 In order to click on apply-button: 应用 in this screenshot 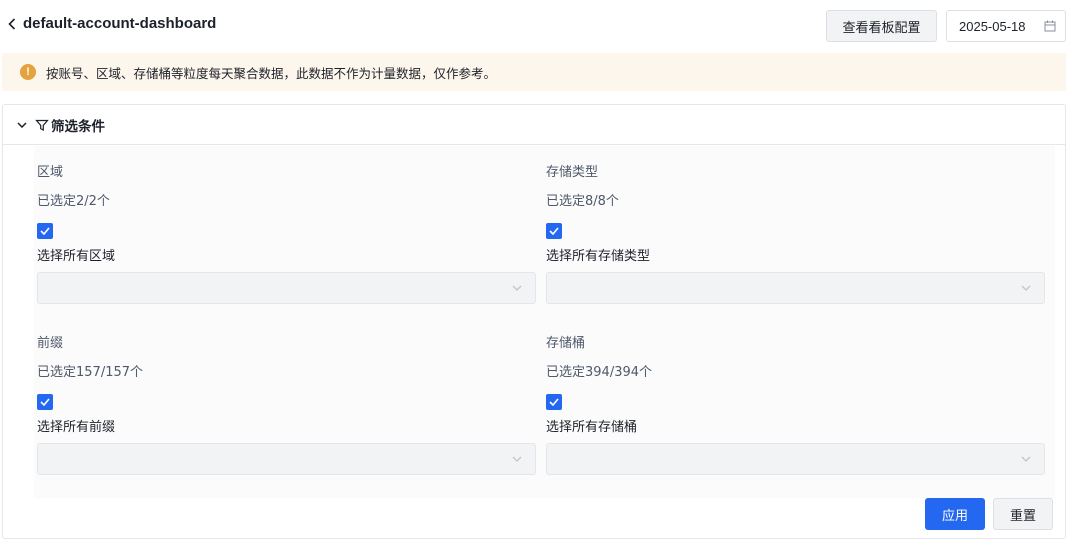, I will do `click(955, 514)`.